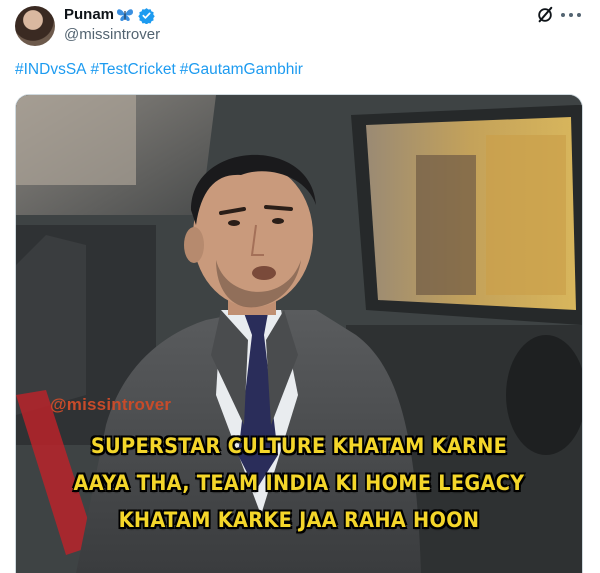 This screenshot has height=573, width=600. I want to click on caption-line: KHATAM KARKE JAA RAHA HOON, so click(299, 520).